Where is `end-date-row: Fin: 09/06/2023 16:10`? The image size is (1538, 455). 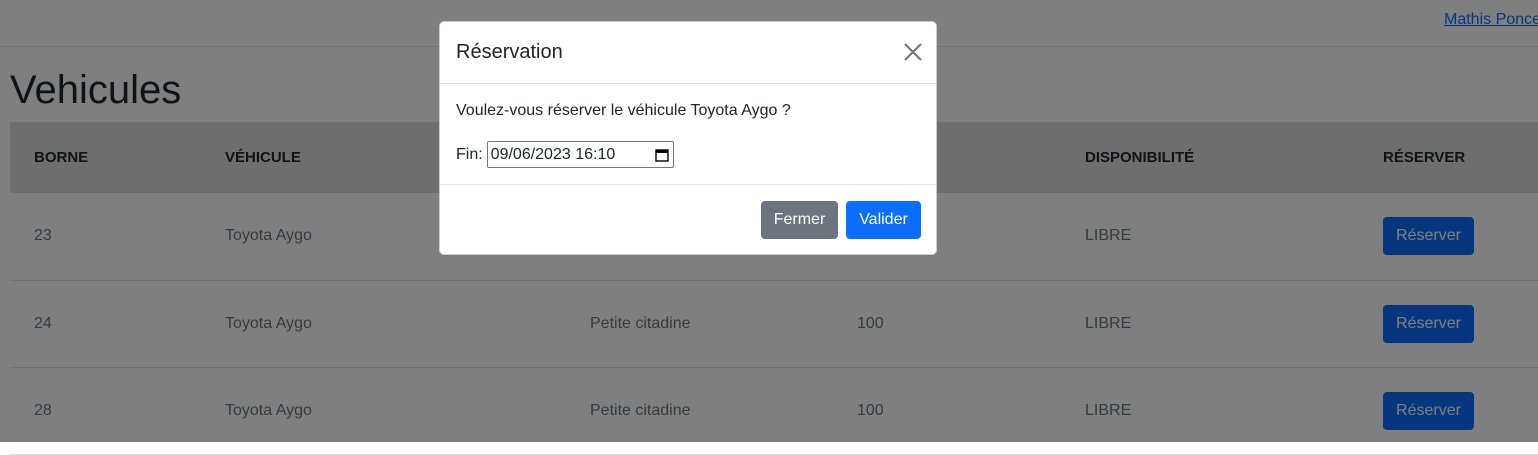
end-date-row: Fin: 09/06/2023 16:10 is located at coordinates (565, 154).